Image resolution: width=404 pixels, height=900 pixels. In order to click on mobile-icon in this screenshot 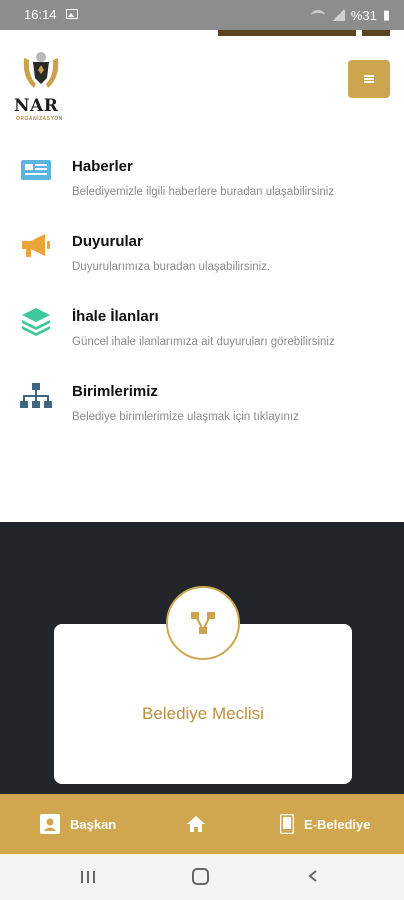, I will do `click(287, 824)`.